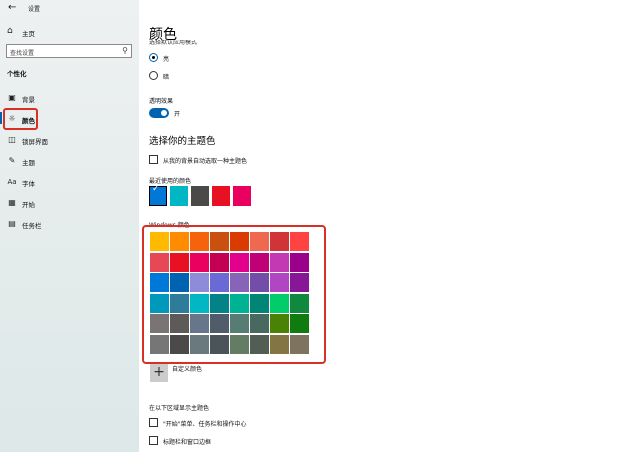 The height and width of the screenshot is (452, 640). What do you see at coordinates (28, 205) in the screenshot?
I see `sidebar-item-label: 开始` at bounding box center [28, 205].